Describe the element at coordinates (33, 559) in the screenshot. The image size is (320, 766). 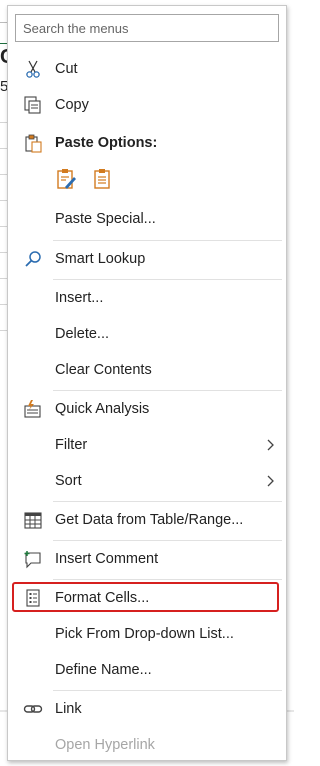
I see `comment-icon` at that location.